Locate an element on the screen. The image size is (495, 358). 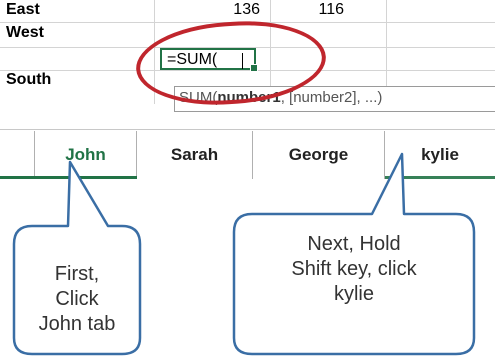
tab-sarah: Sarah is located at coordinates (195, 155).